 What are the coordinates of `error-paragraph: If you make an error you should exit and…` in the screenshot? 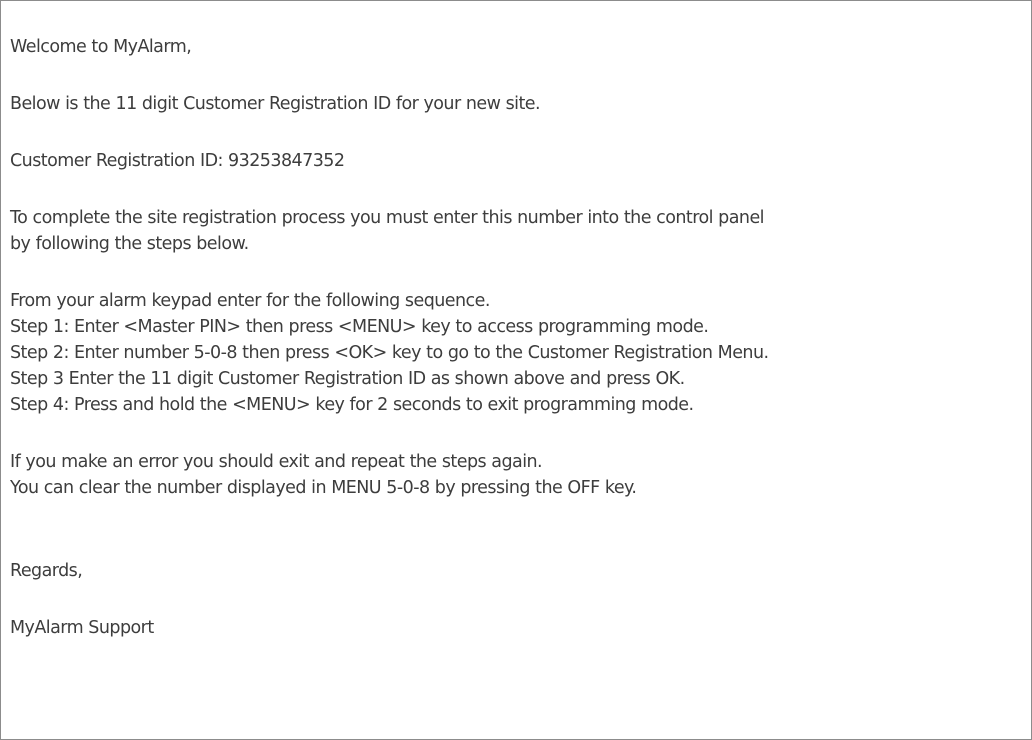 It's located at (516, 475).